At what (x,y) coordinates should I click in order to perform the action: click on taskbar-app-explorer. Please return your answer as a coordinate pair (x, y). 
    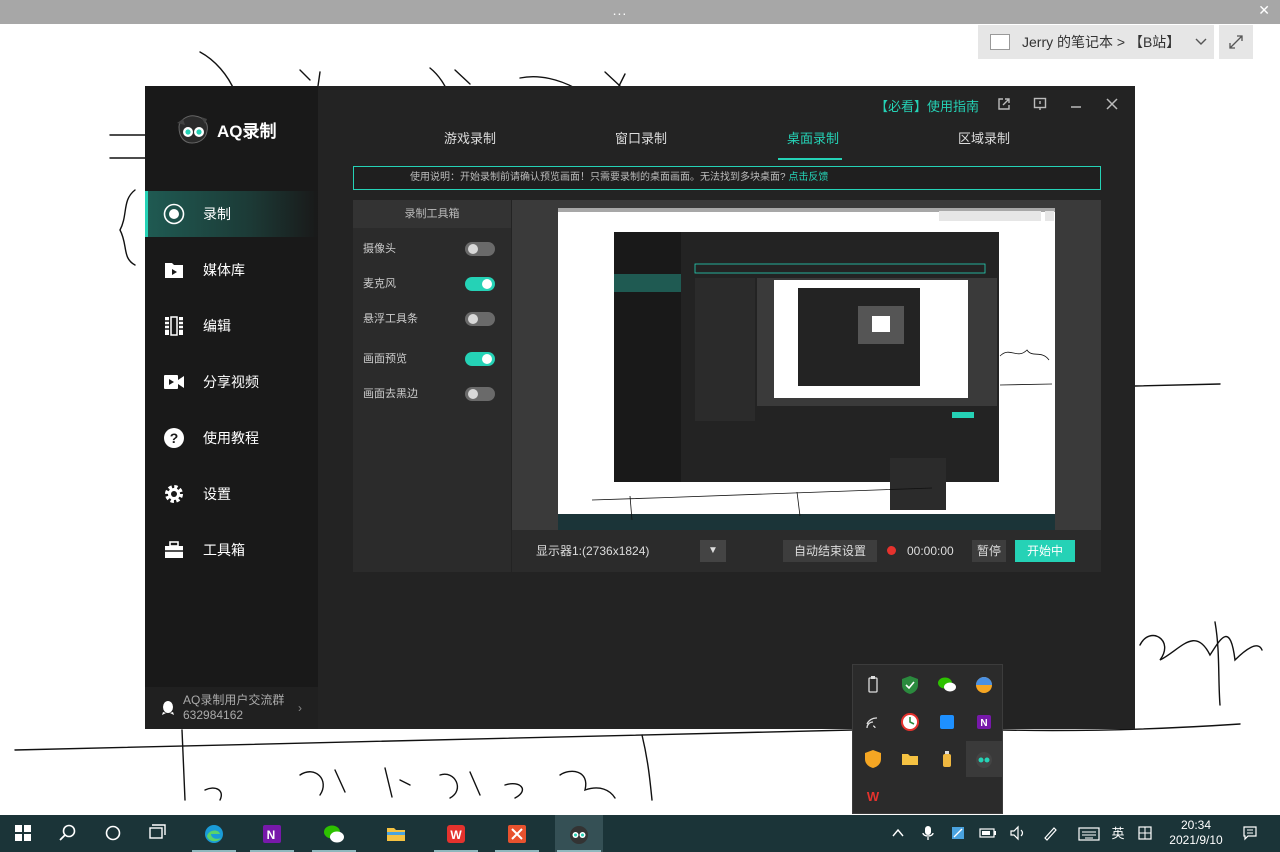
    Looking at the image, I should click on (396, 833).